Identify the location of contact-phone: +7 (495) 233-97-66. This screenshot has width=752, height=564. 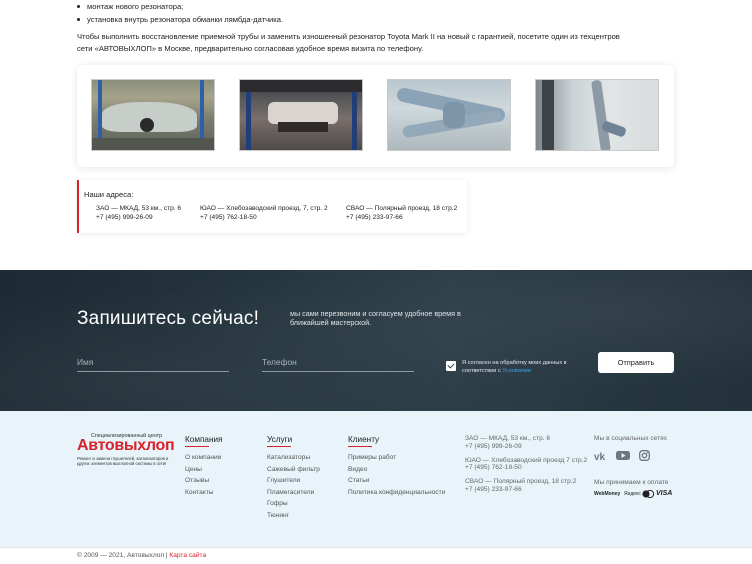
(526, 490).